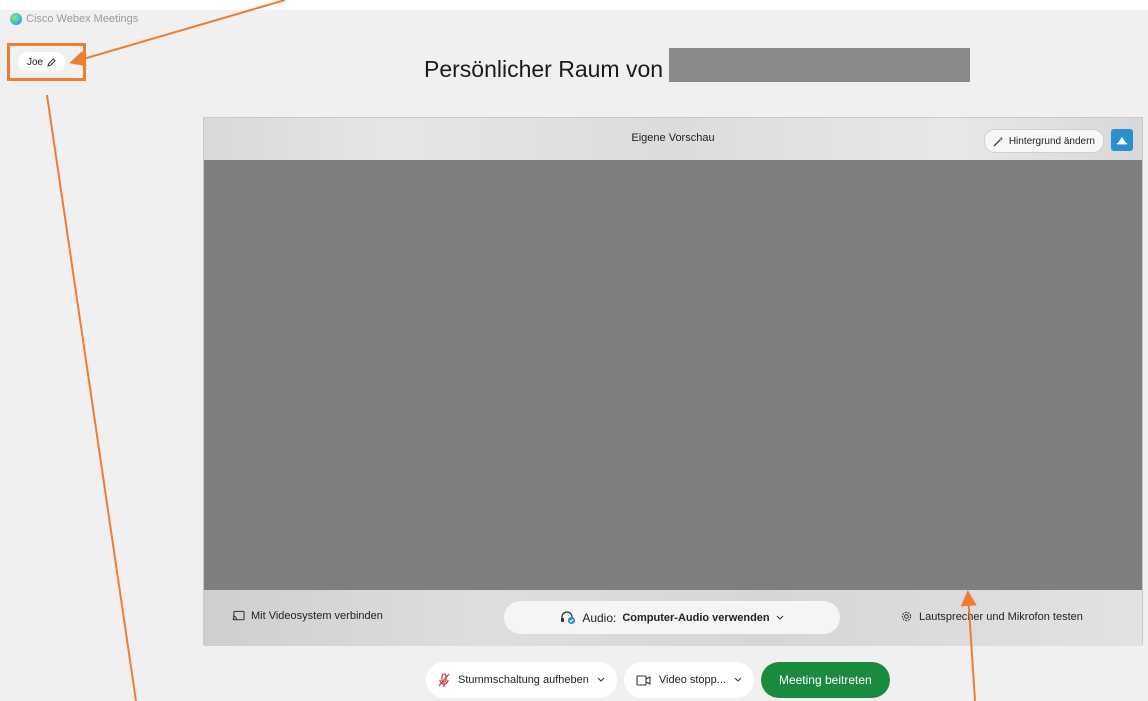  I want to click on headset-icon, so click(568, 618).